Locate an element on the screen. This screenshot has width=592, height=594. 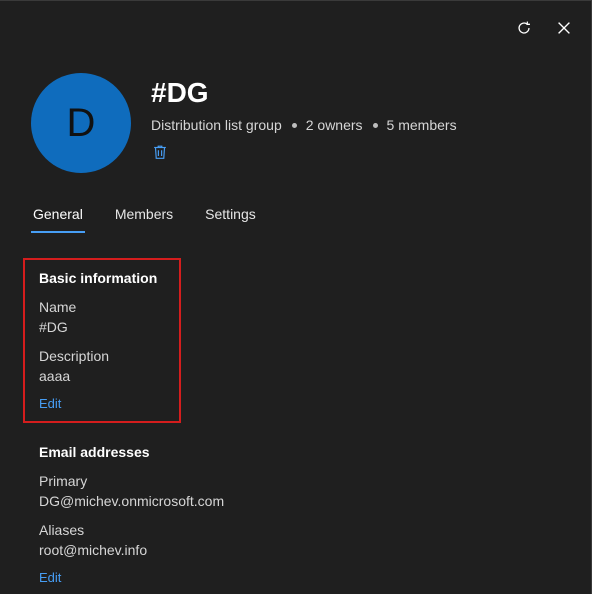
tab-bar: General Members Settings is located at coordinates (144, 218).